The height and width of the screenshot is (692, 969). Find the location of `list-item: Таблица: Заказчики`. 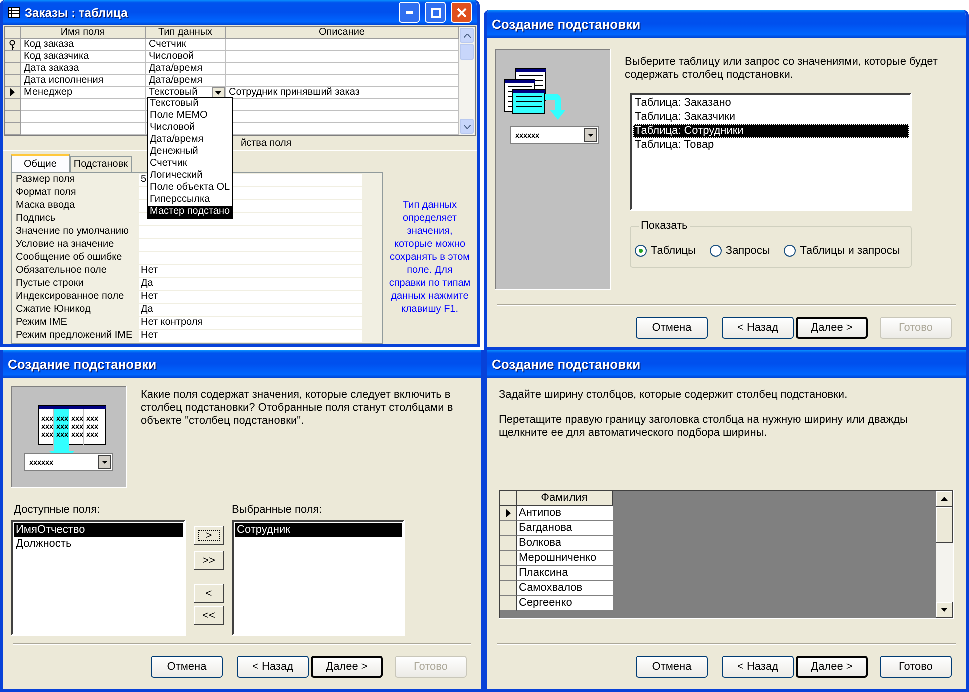

list-item: Таблица: Заказчики is located at coordinates (771, 117).